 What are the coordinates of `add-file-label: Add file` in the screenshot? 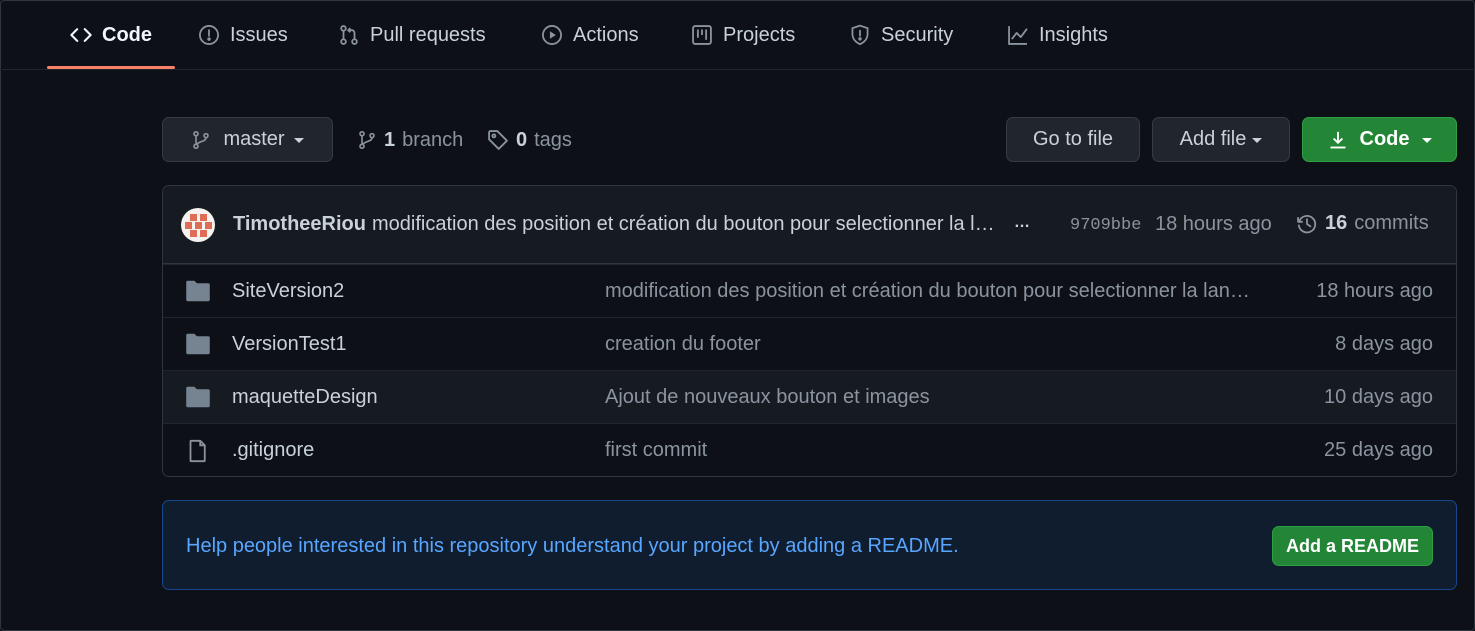 It's located at (1213, 139).